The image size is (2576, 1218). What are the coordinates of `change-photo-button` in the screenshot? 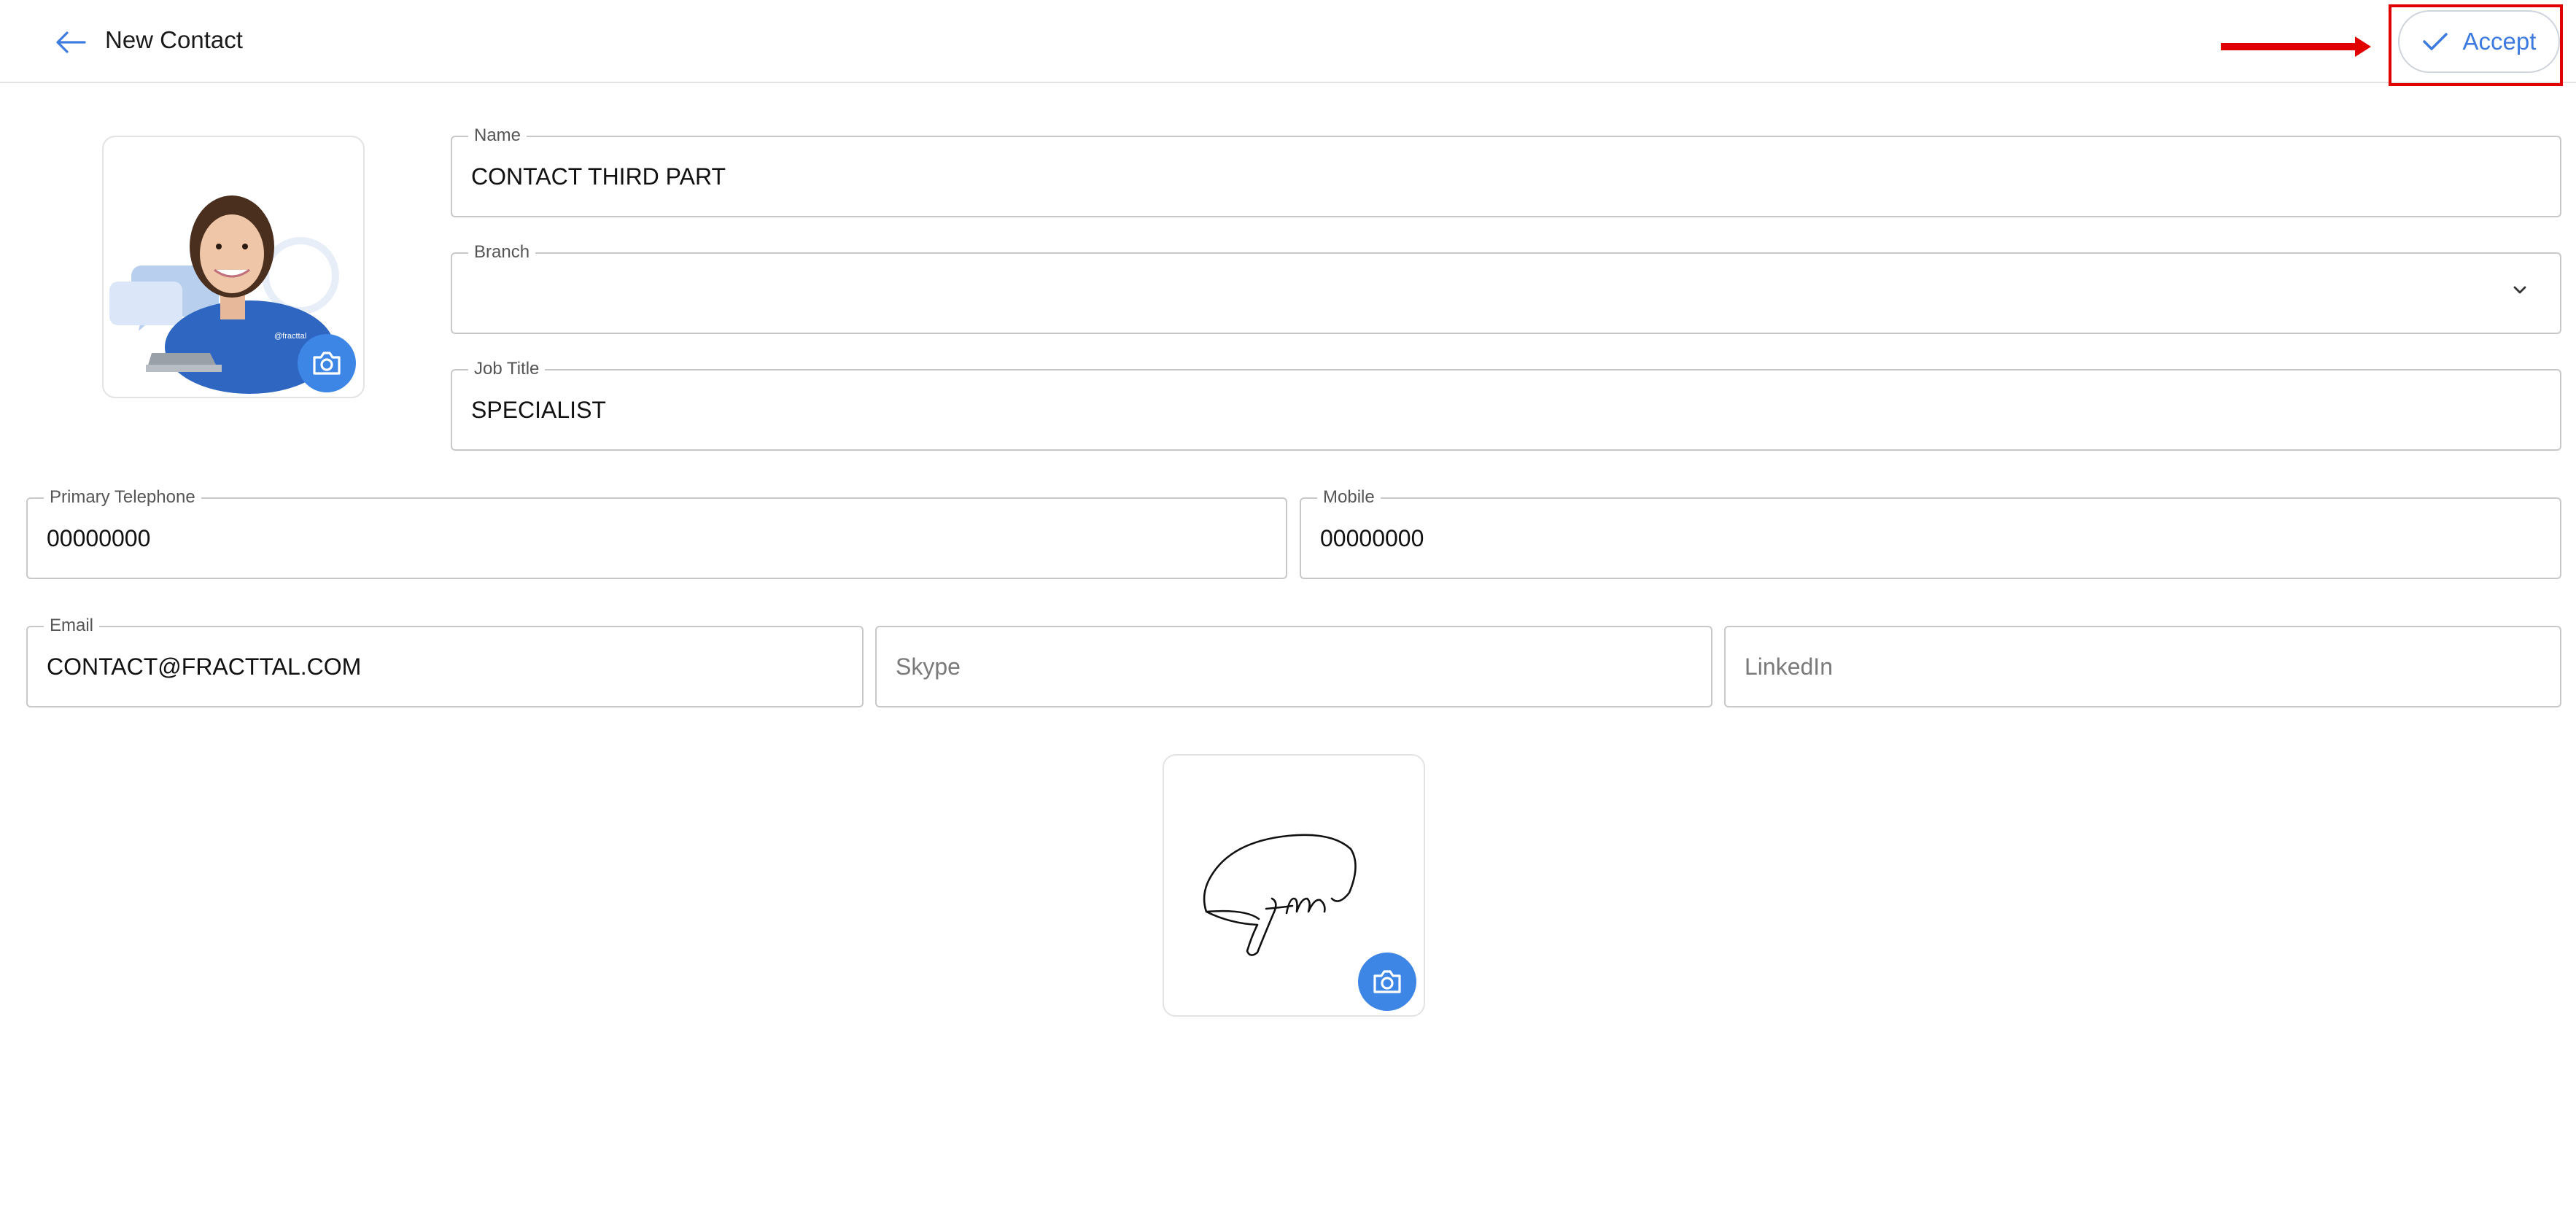 It's located at (327, 363).